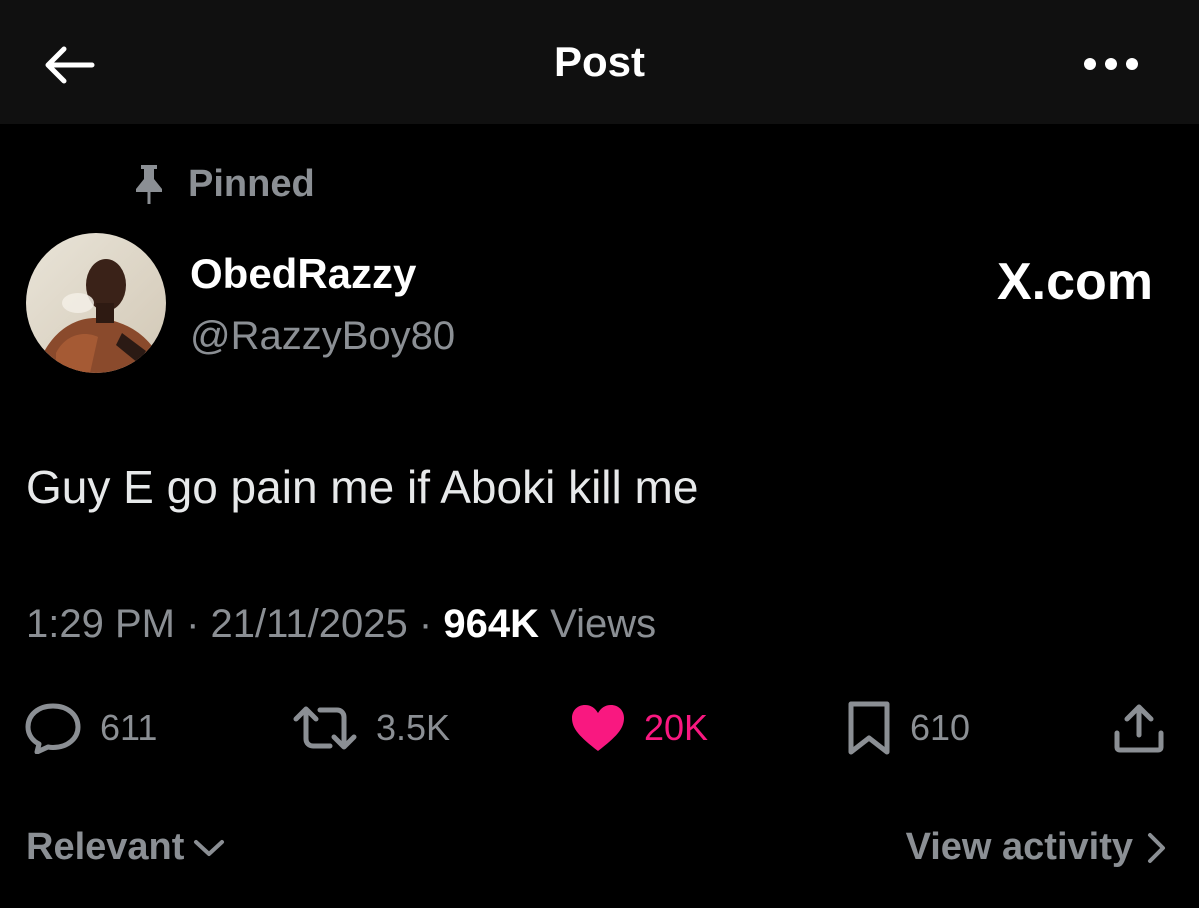  I want to click on repost-button: 3.5K, so click(371, 728).